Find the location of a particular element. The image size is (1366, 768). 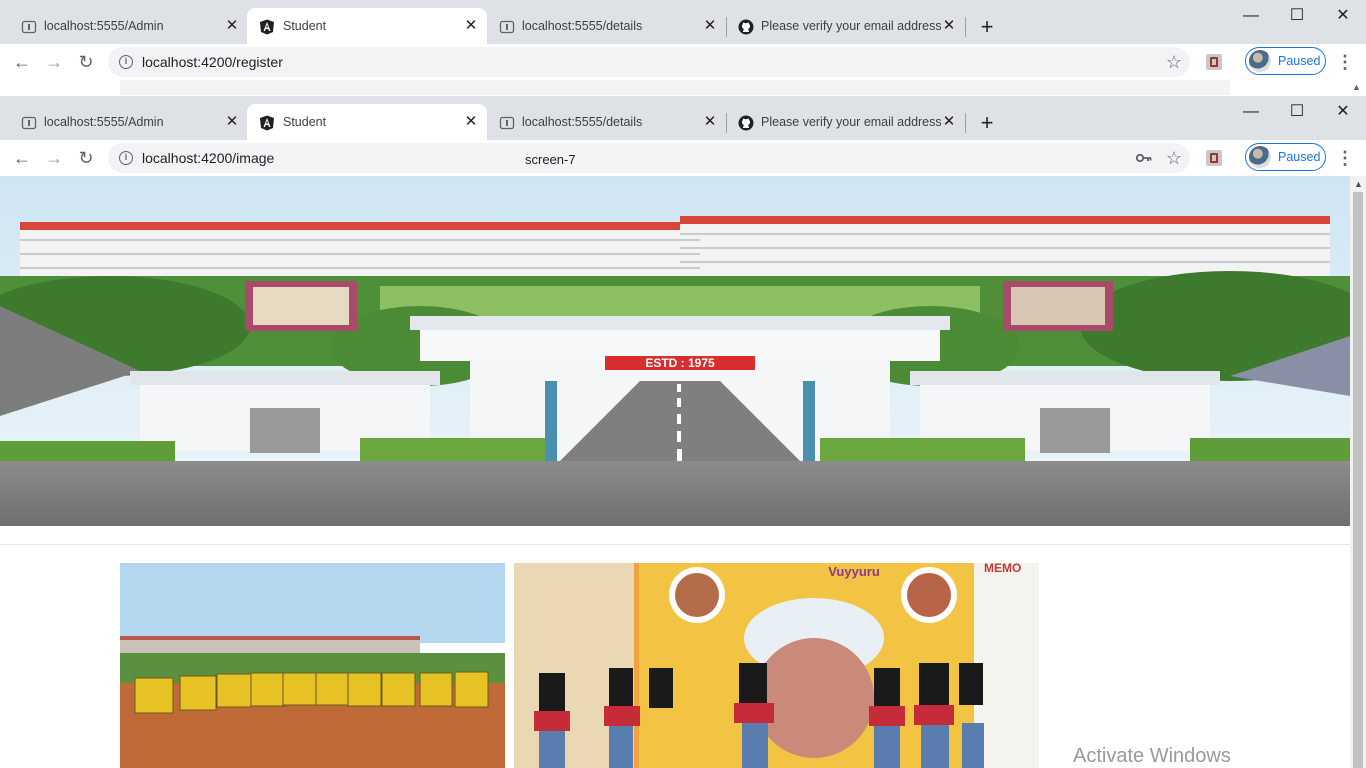

browser-toolbar: ← → ↻ i localhost:4200/image ☆ Paused ⋮ is located at coordinates (683, 158).